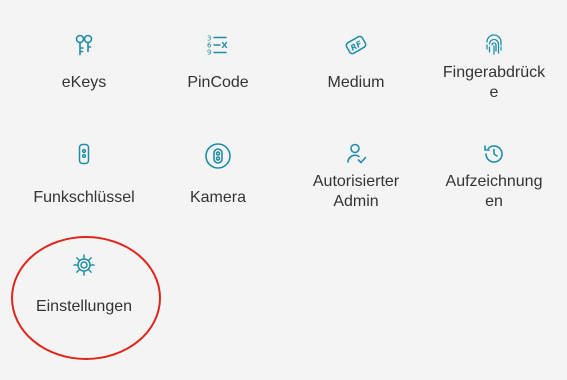 This screenshot has height=380, width=567. I want to click on menu-item-authorized-admin: Autorisierter Admin, so click(356, 177).